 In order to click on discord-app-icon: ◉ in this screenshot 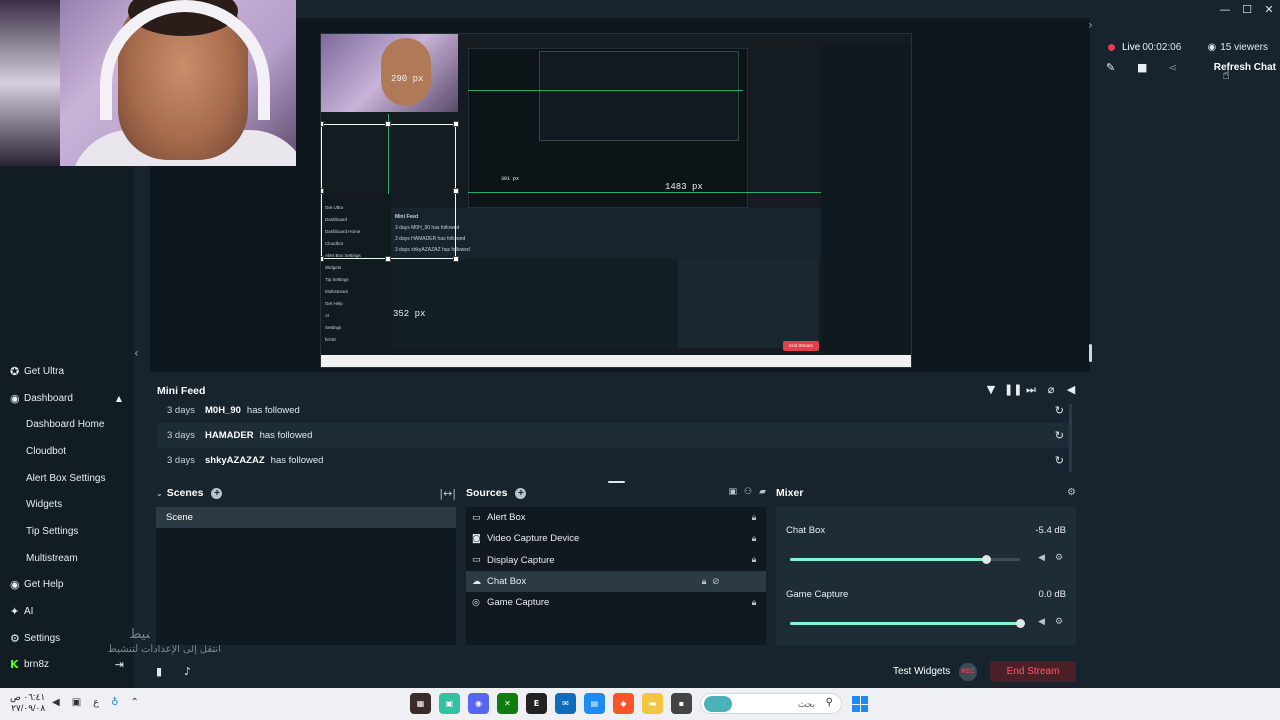, I will do `click(478, 703)`.